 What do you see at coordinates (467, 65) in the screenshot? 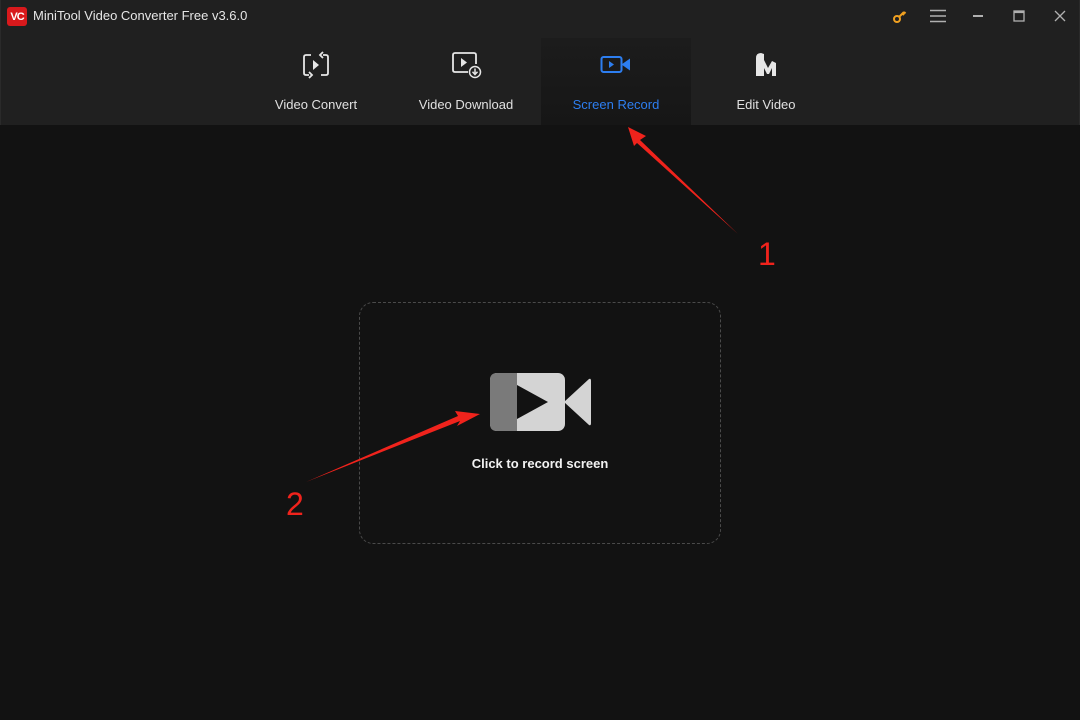
I see `download-icon` at bounding box center [467, 65].